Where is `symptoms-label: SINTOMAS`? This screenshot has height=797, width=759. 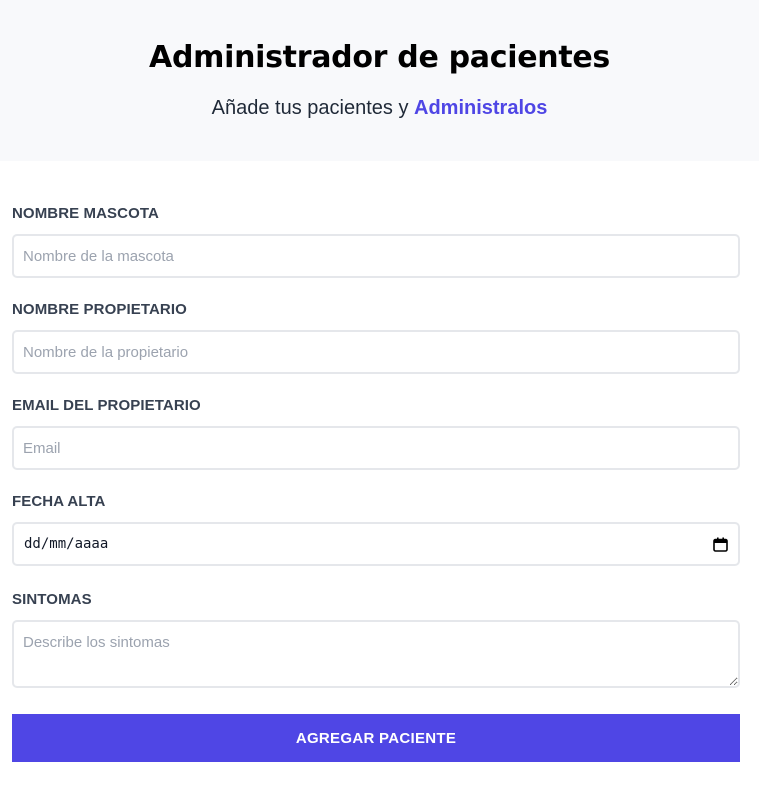 symptoms-label: SINTOMAS is located at coordinates (52, 599).